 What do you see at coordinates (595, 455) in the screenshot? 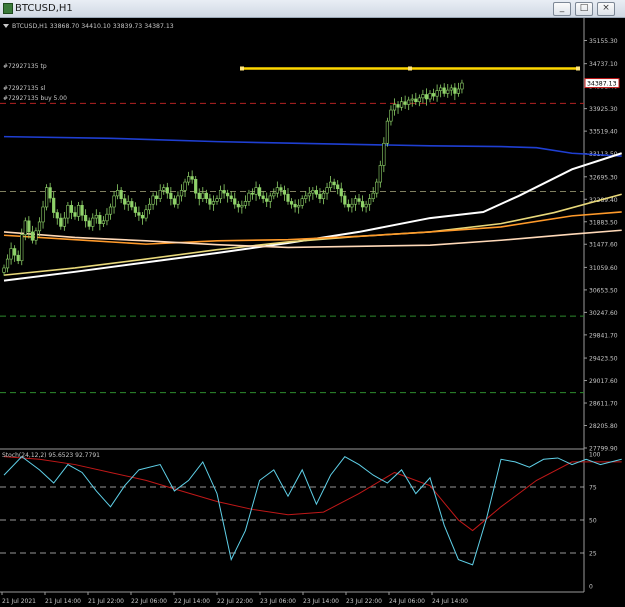
I see `stoch-tick-label: 100` at bounding box center [595, 455].